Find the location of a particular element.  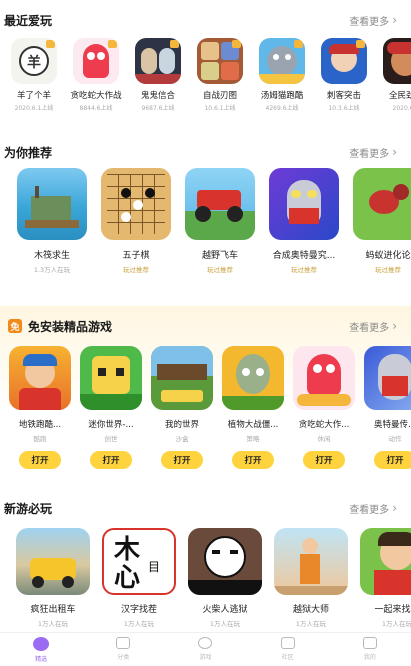

game-name: 疯狂出租车 is located at coordinates (53, 610).